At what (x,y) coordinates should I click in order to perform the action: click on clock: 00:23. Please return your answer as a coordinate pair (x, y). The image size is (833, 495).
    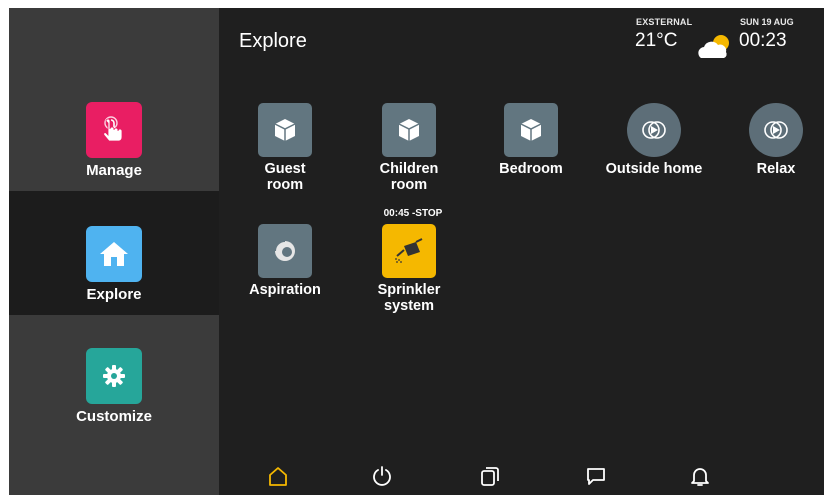
    Looking at the image, I should click on (763, 40).